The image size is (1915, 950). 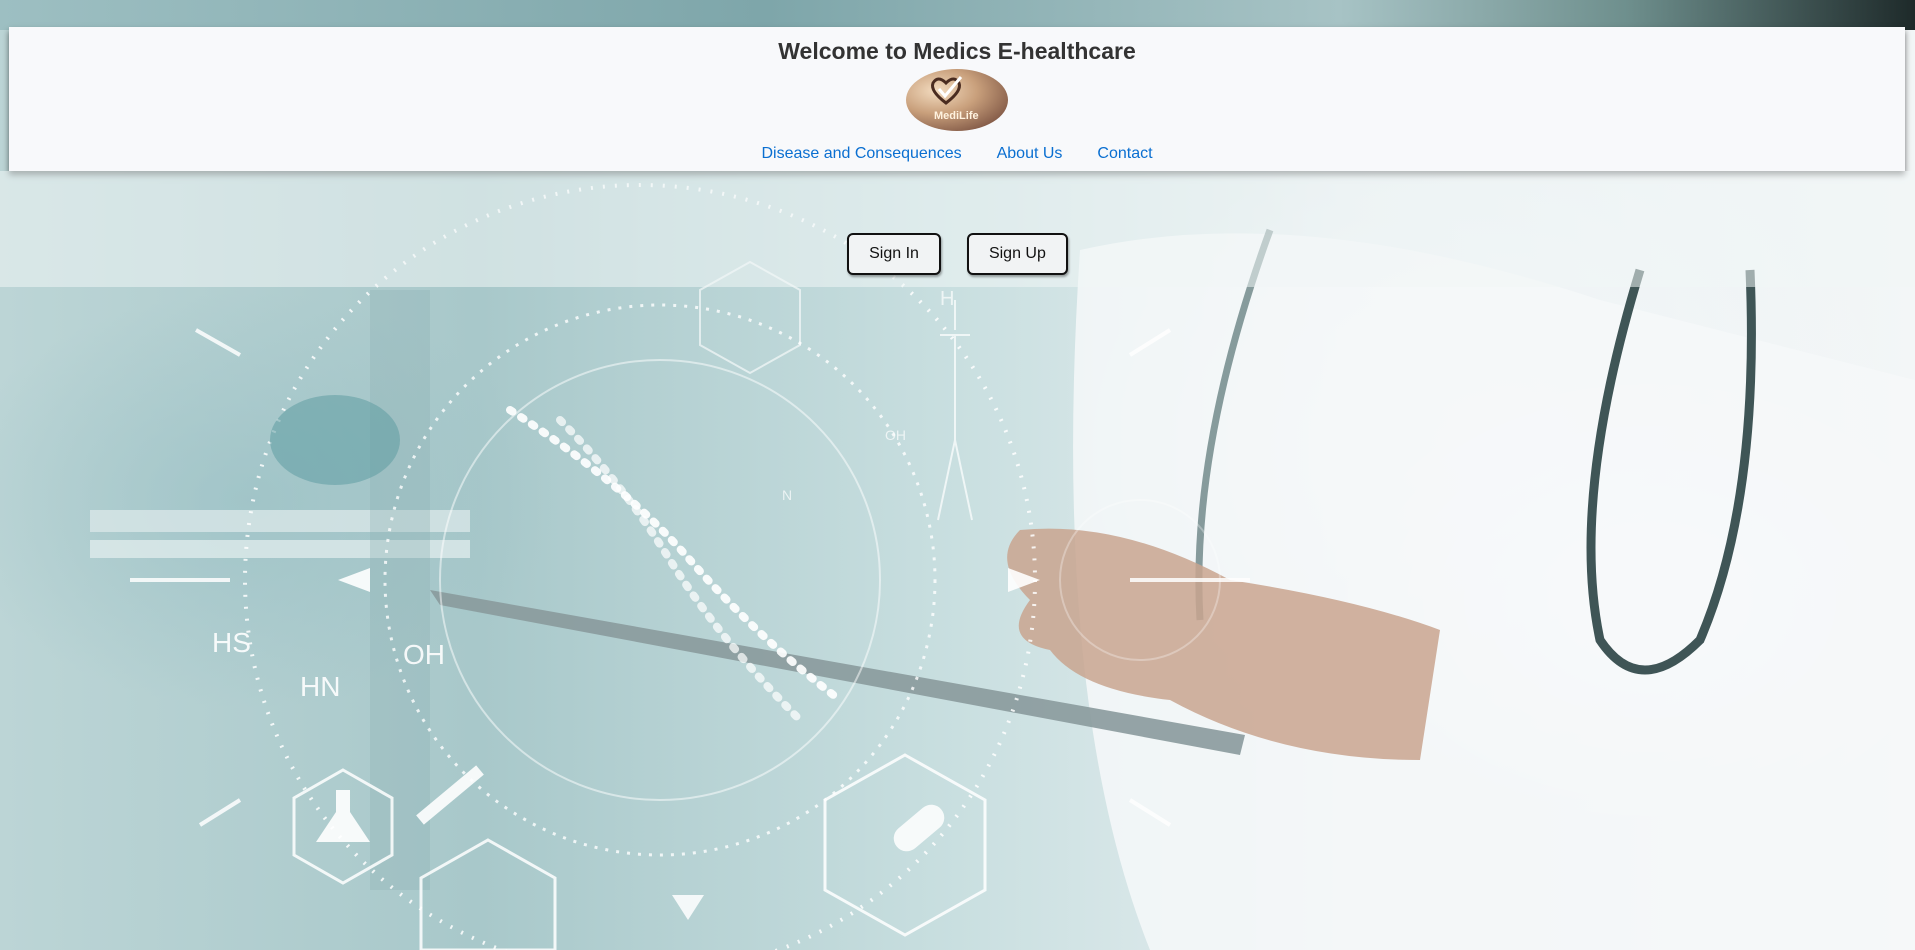 What do you see at coordinates (231, 642) in the screenshot?
I see `hero-label-hs: HS` at bounding box center [231, 642].